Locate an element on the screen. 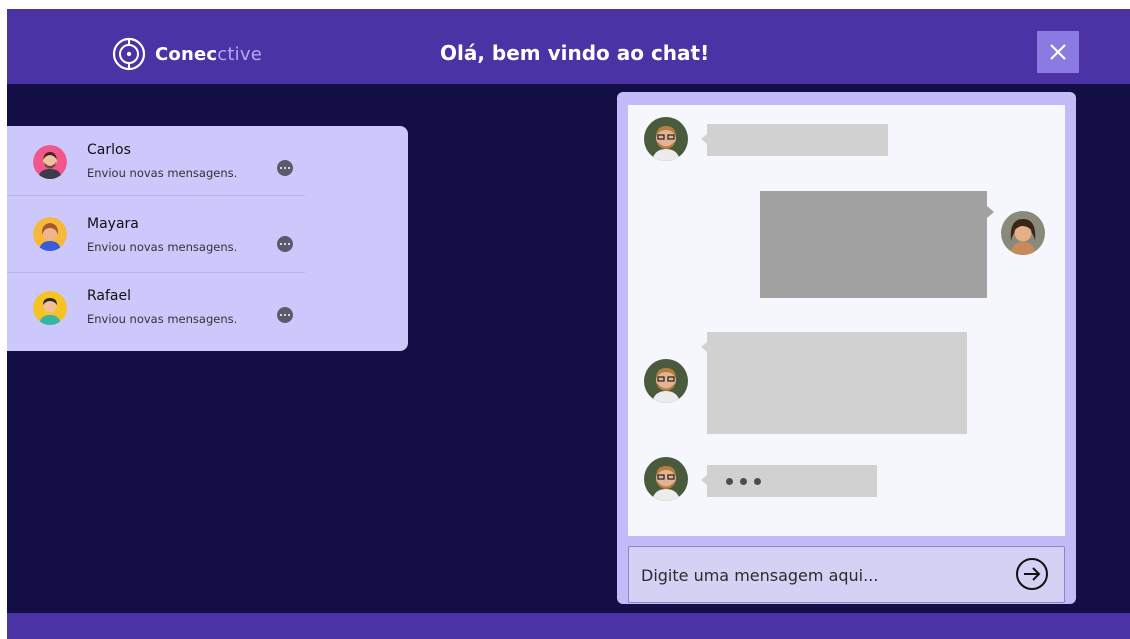  logo: Conecctive is located at coordinates (187, 54).